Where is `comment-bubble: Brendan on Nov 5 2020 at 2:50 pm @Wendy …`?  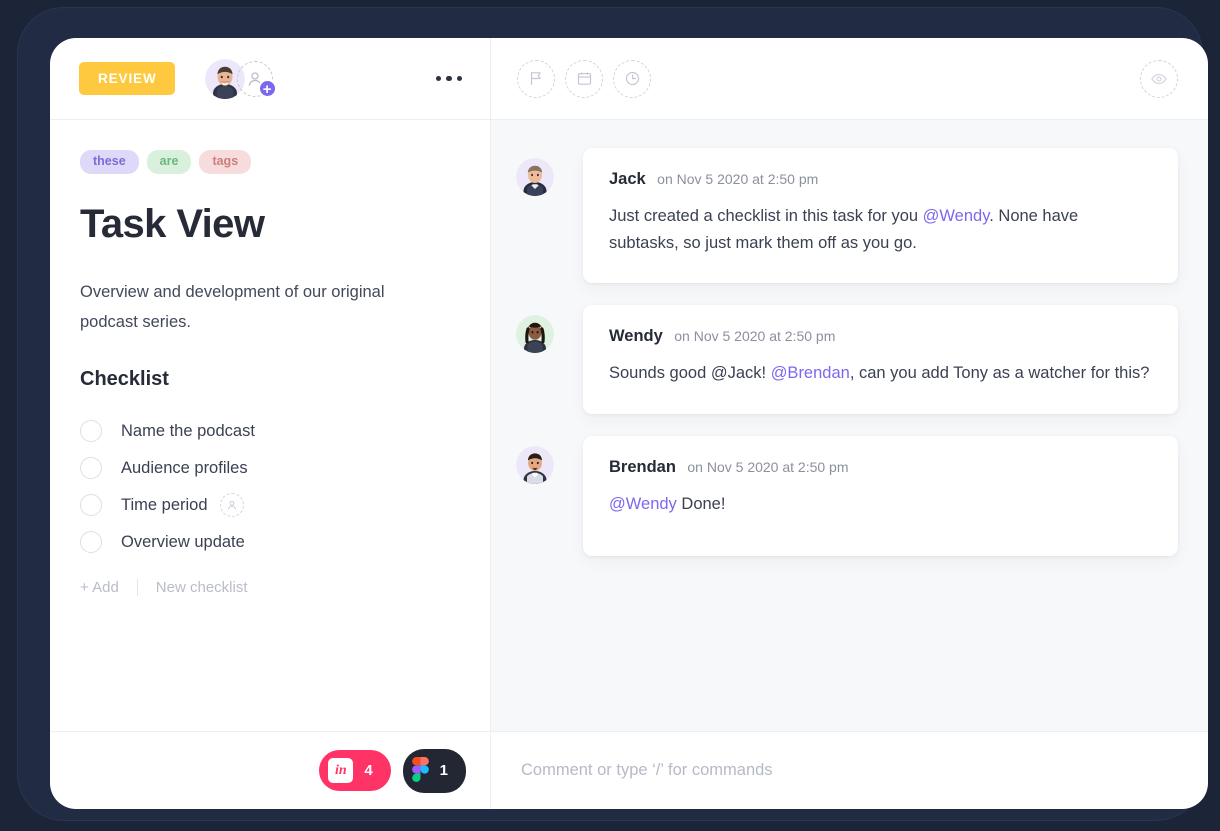 comment-bubble: Brendan on Nov 5 2020 at 2:50 pm @Wendy … is located at coordinates (880, 495).